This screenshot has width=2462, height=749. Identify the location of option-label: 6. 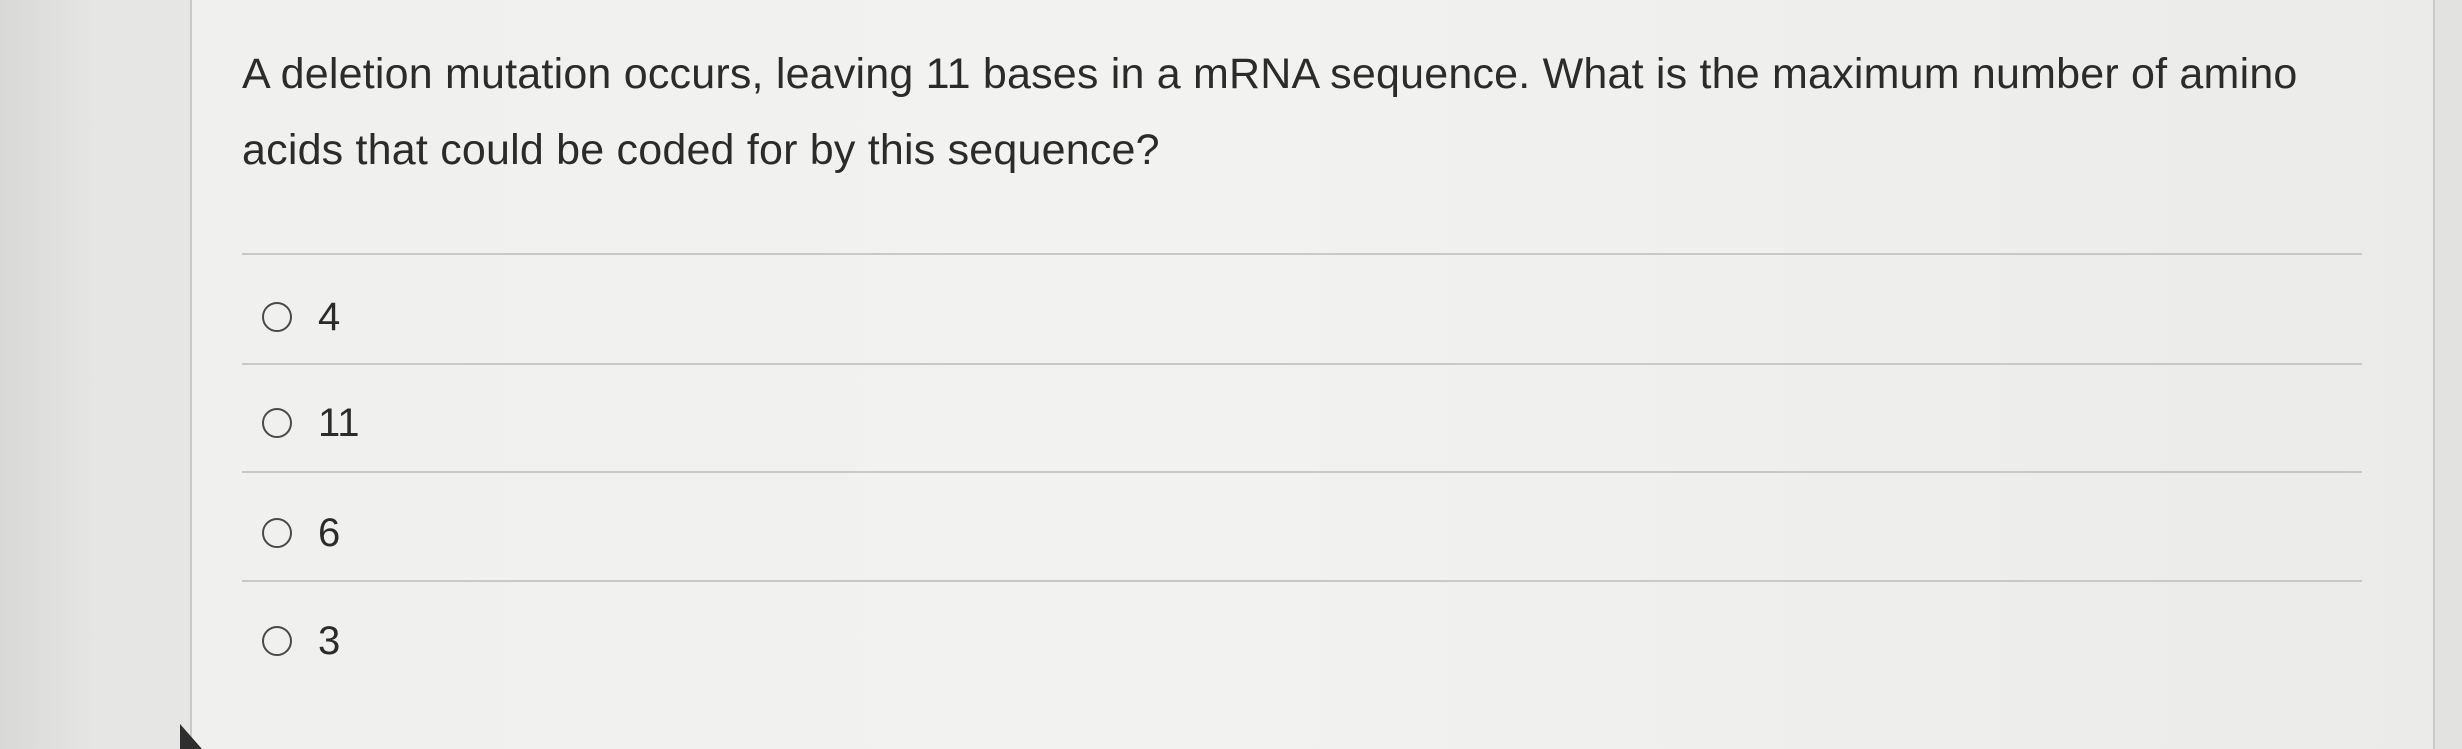
(329, 532).